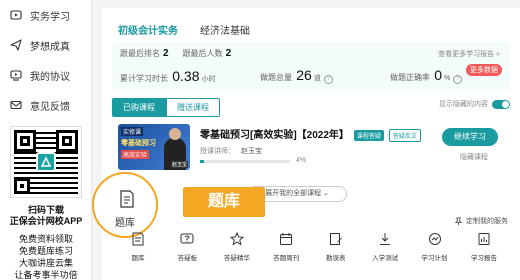 The image size is (520, 280). I want to click on send-icon, so click(16, 45).